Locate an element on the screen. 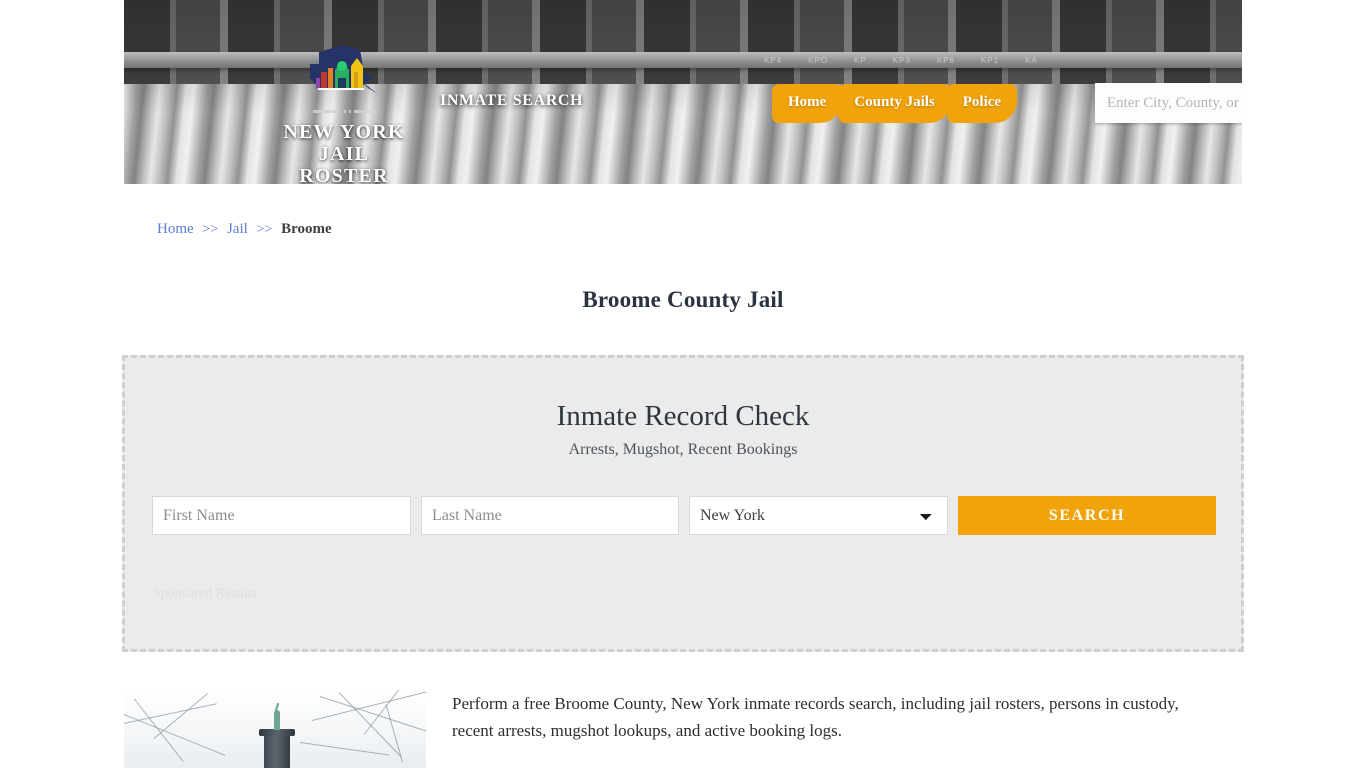 This screenshot has height=768, width=1366. site-logo: NEW YORK JAIL ROSTER is located at coordinates (344, 113).